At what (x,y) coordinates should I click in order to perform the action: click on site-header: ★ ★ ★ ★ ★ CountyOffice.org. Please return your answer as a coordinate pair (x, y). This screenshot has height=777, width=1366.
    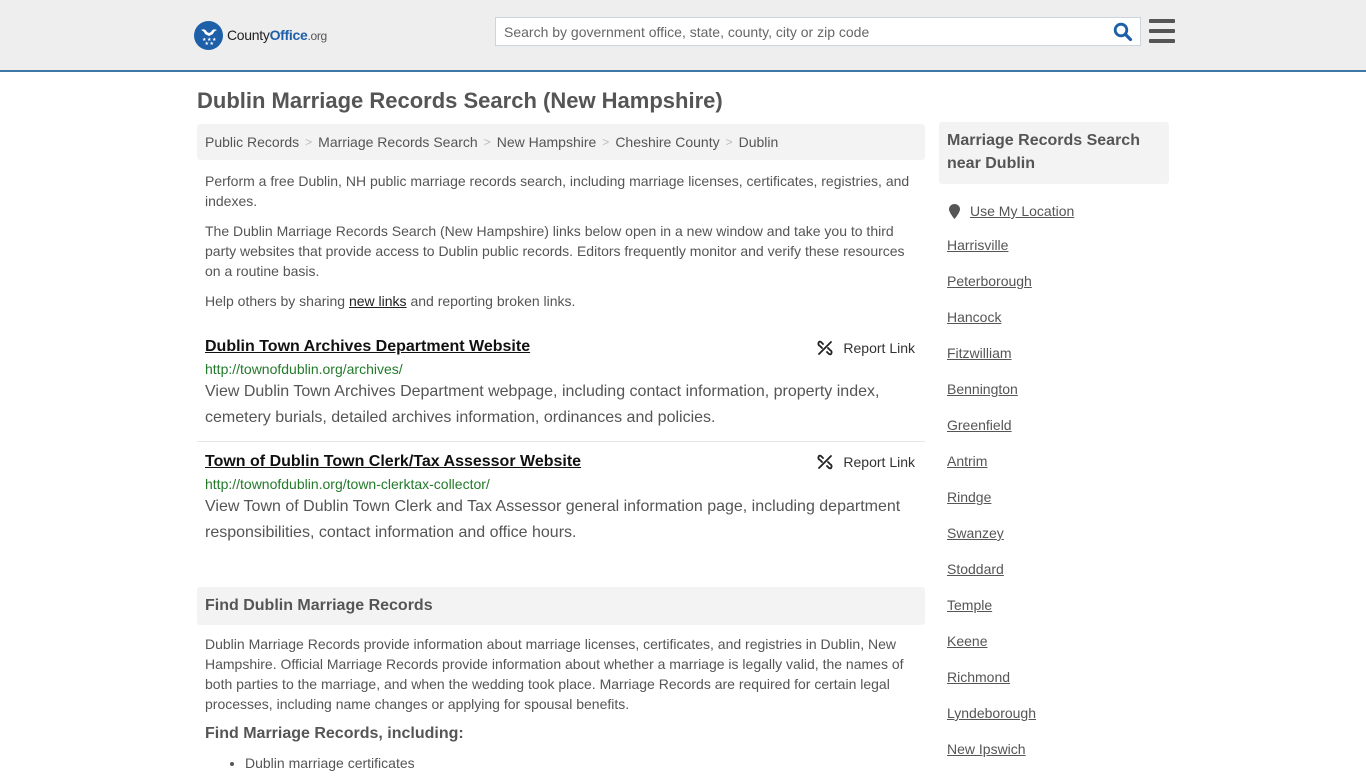
    Looking at the image, I should click on (683, 36).